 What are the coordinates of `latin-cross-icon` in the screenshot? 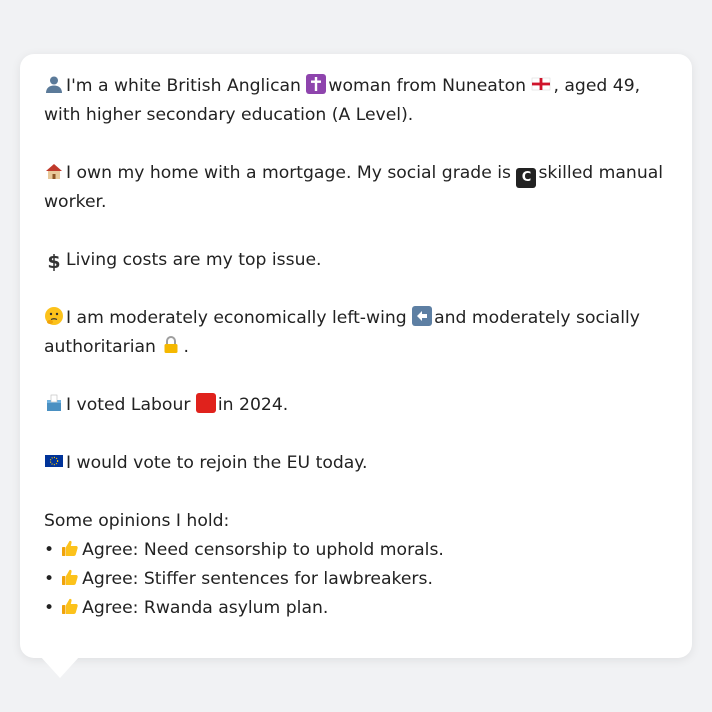 It's located at (316, 84).